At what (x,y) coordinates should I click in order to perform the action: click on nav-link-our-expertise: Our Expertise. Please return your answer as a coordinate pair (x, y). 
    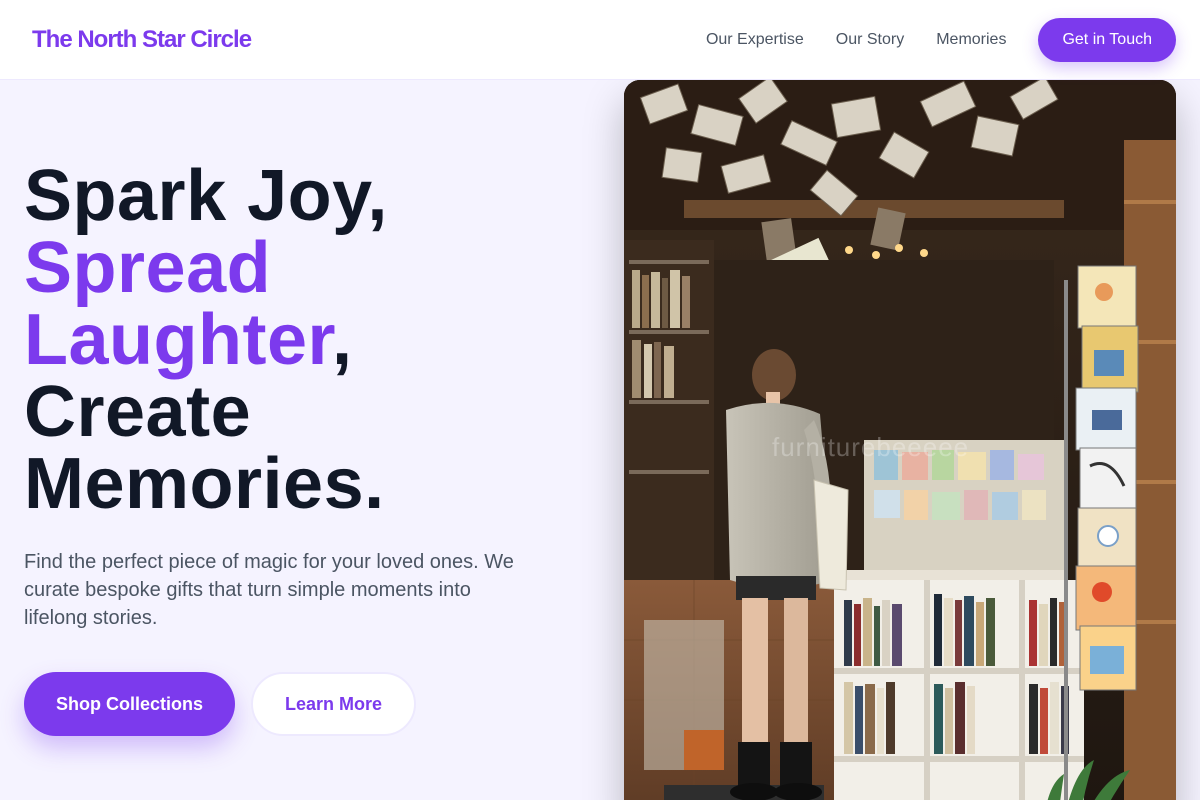
    Looking at the image, I should click on (755, 40).